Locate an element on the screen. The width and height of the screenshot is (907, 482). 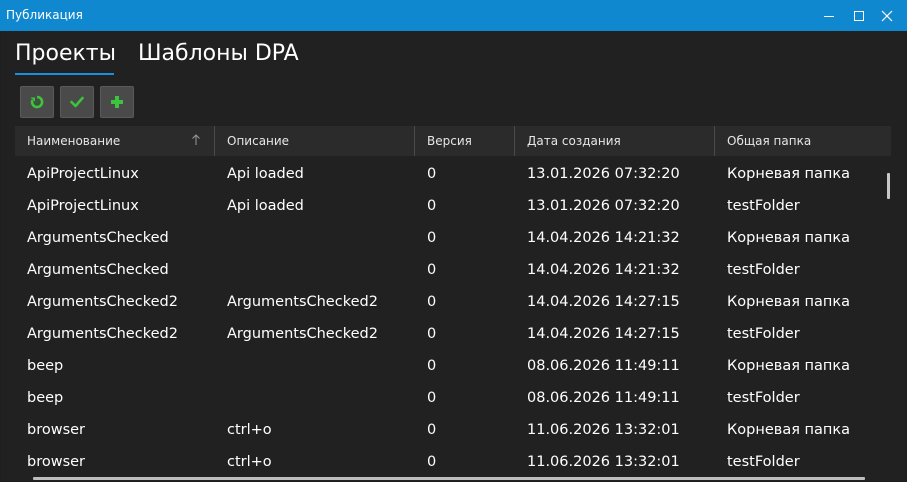
minimize-icon is located at coordinates (829, 16).